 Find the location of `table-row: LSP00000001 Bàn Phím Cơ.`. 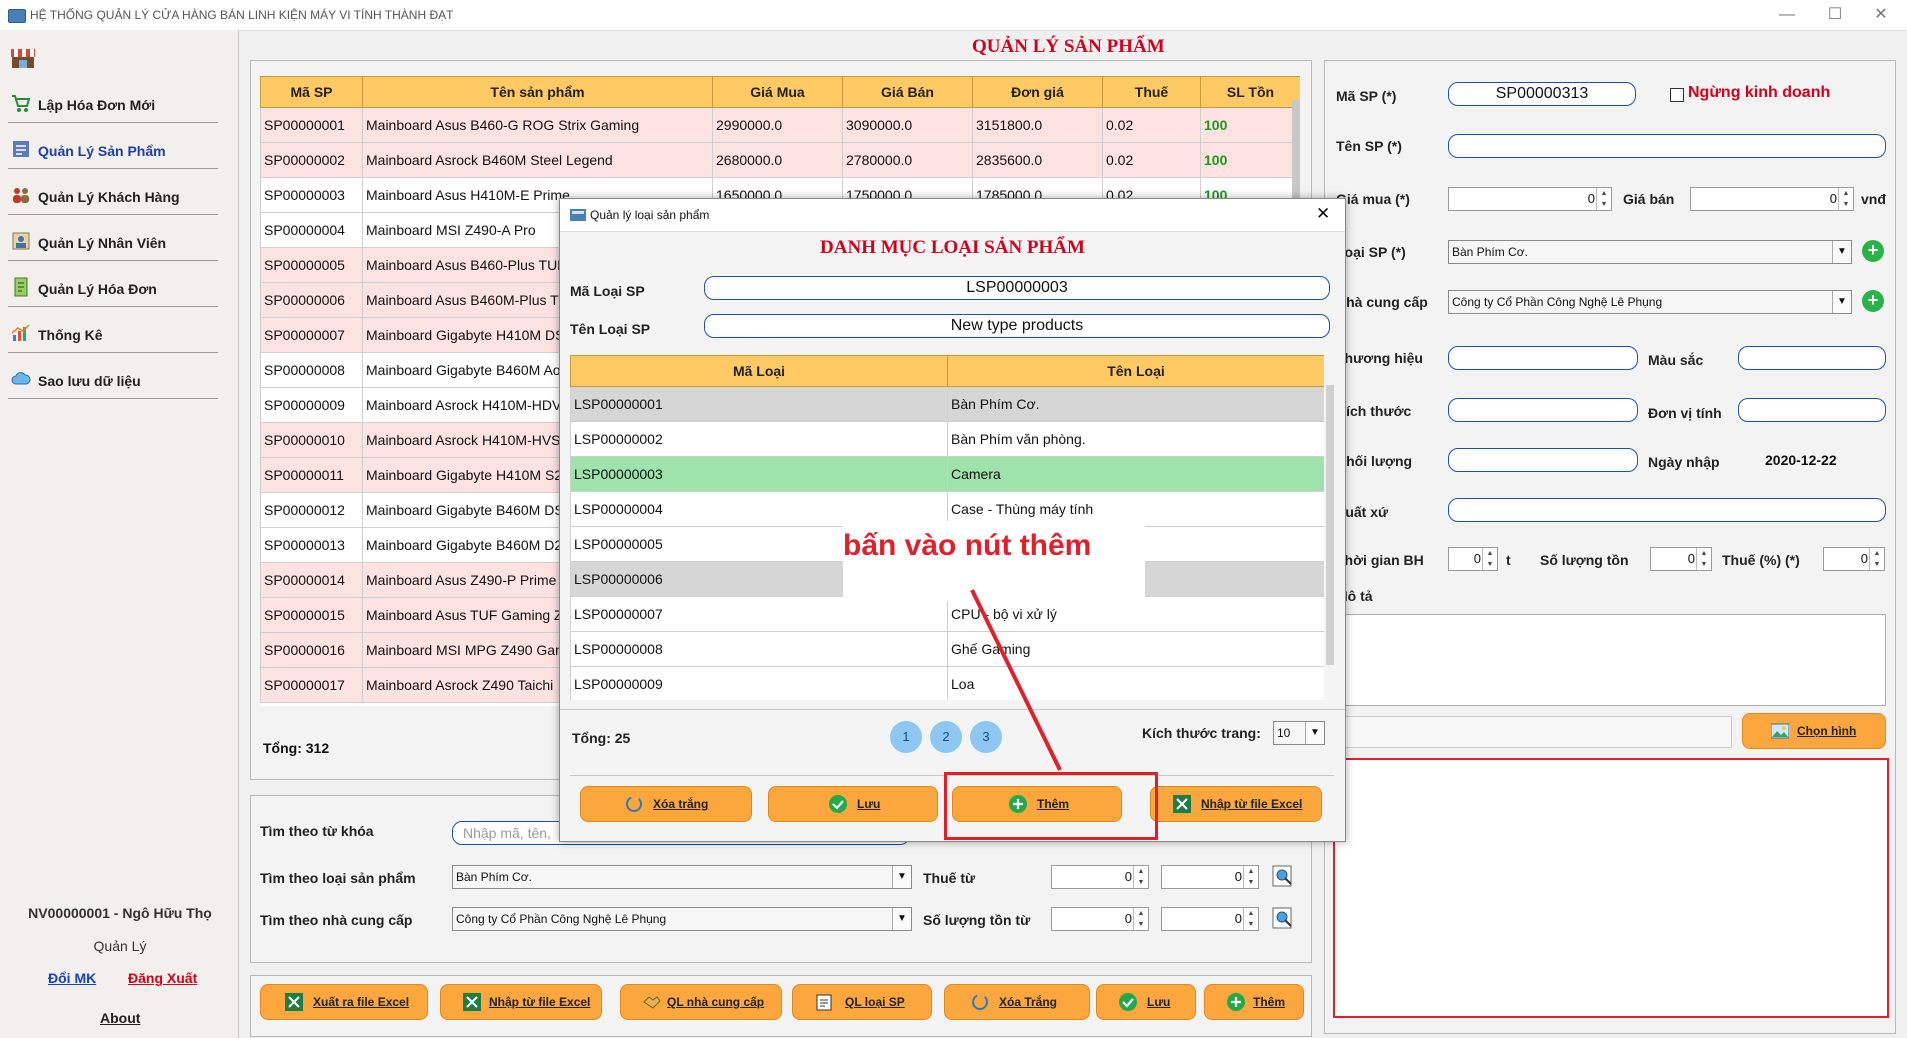

table-row: LSP00000001 Bàn Phím Cơ. is located at coordinates (947, 404).